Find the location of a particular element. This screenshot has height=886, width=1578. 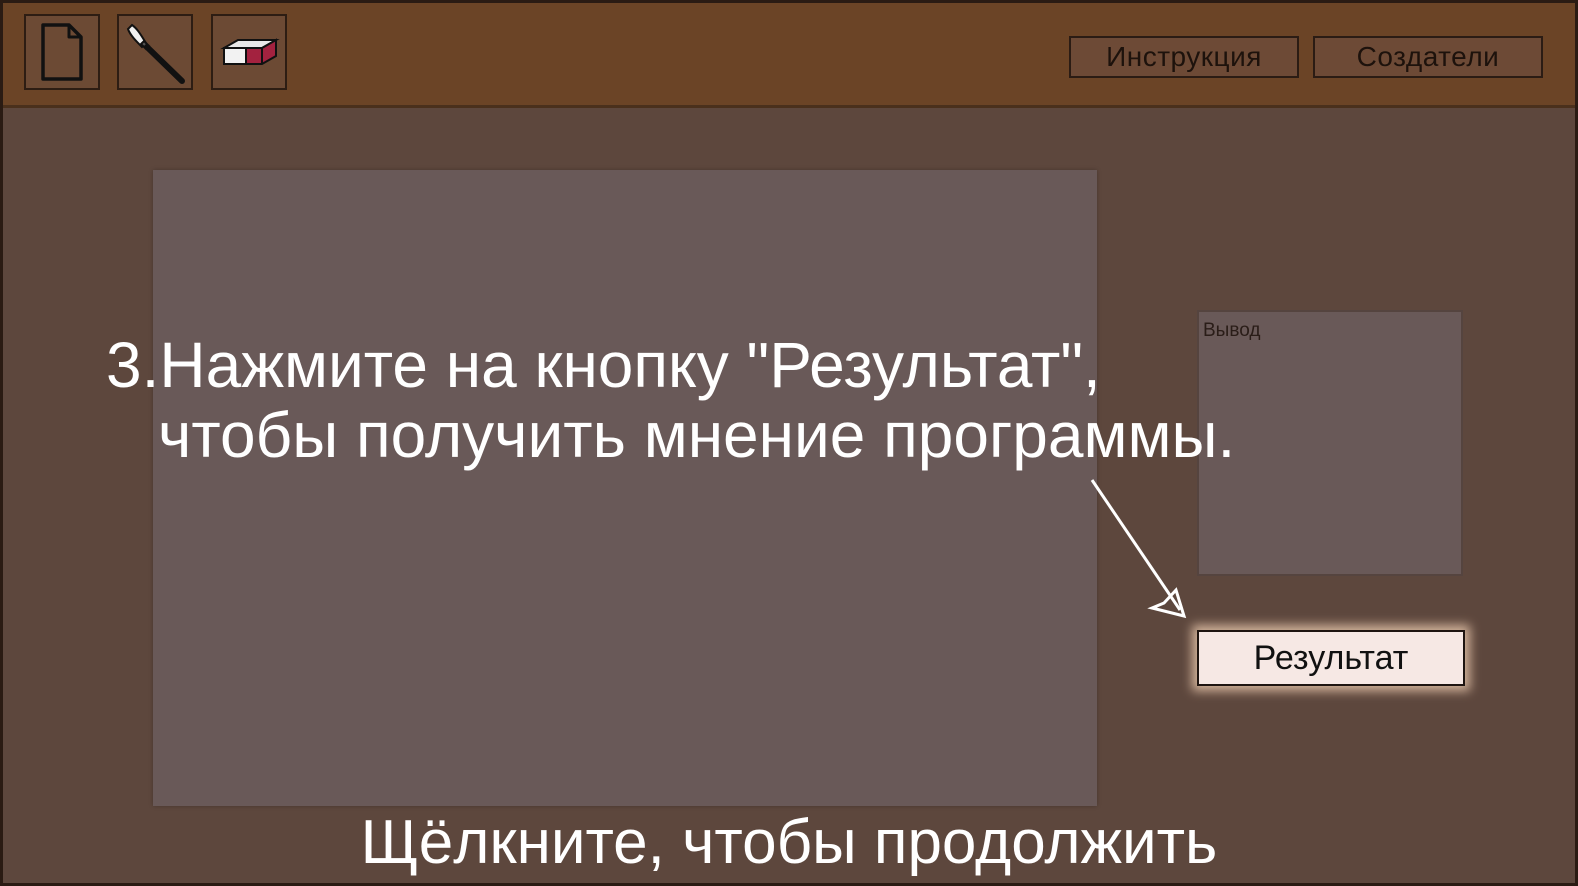

brush-icon is located at coordinates (155, 52).